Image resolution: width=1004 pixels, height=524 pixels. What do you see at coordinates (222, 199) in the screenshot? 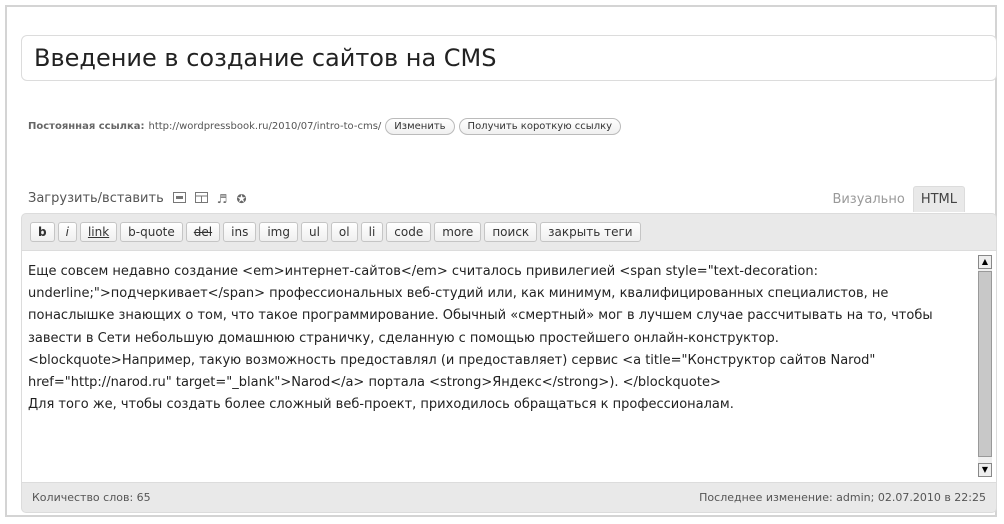
I see `audio-icon: ♬` at bounding box center [222, 199].